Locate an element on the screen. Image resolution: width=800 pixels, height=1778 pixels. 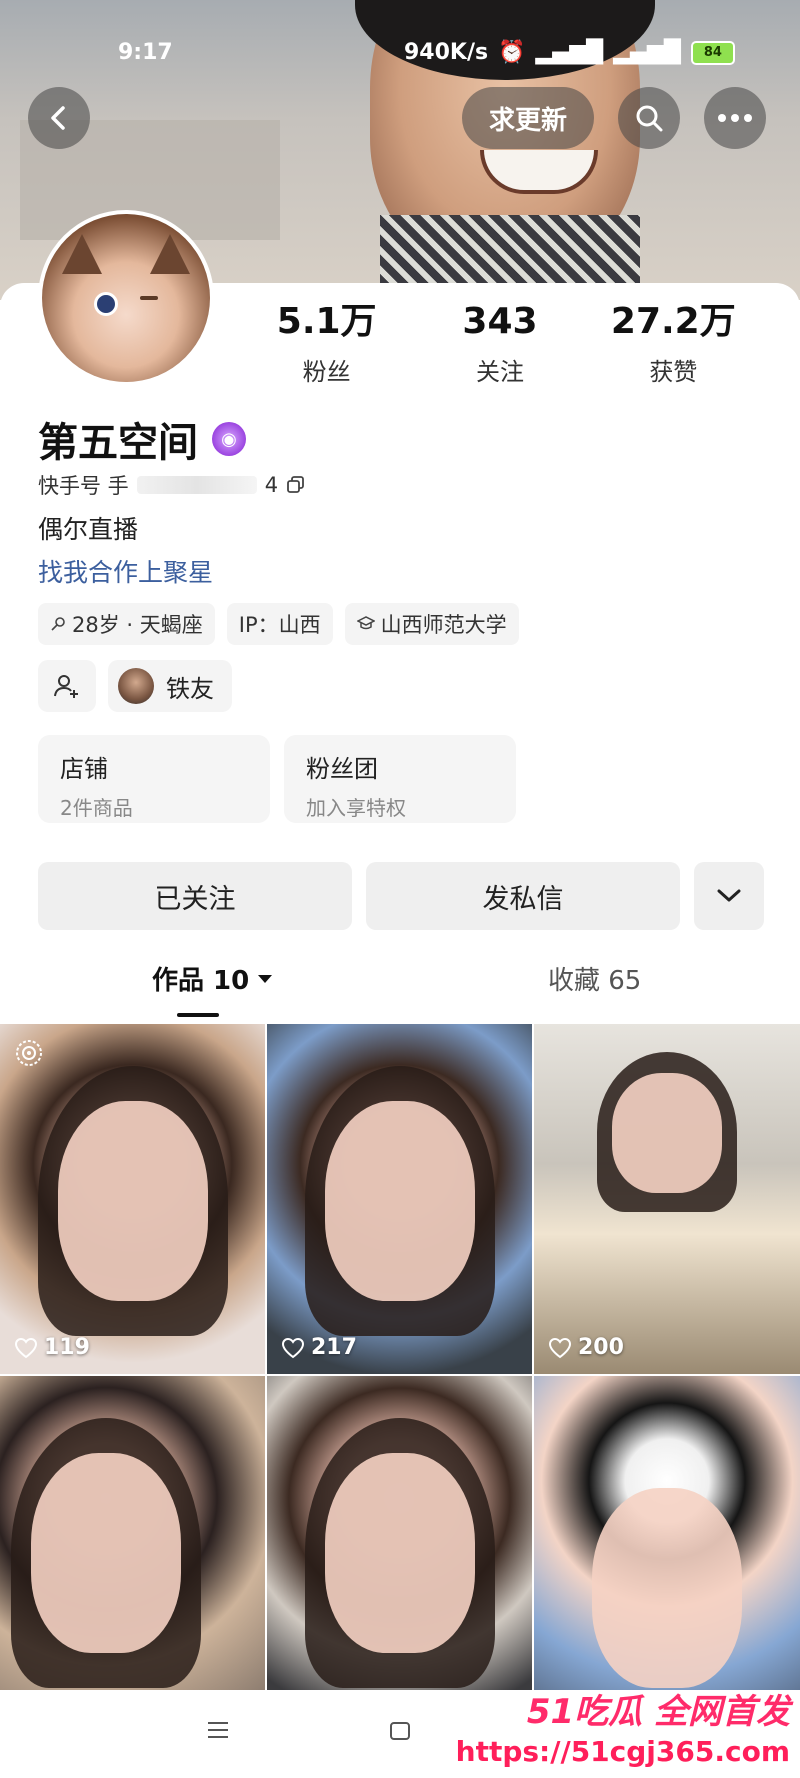
cooperation-link: 找我合作上聚星 is located at coordinates (125, 571).